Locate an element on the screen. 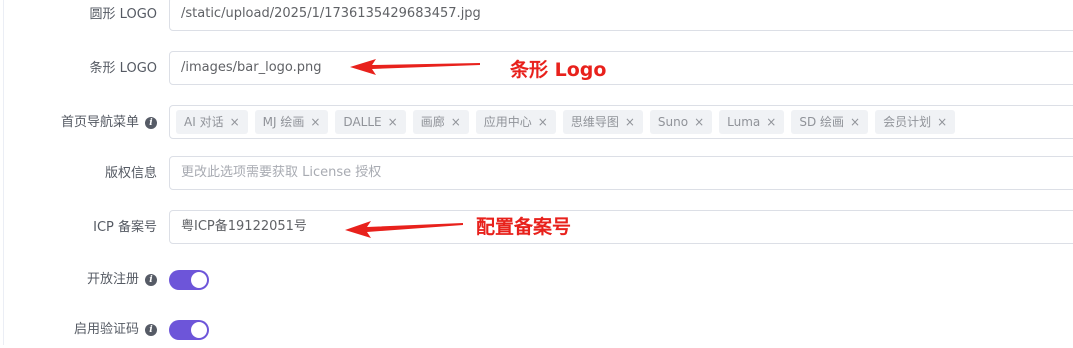 Image resolution: width=1073 pixels, height=348 pixels. nav-menu-label: 首页导航菜单 i is located at coordinates (109, 123).